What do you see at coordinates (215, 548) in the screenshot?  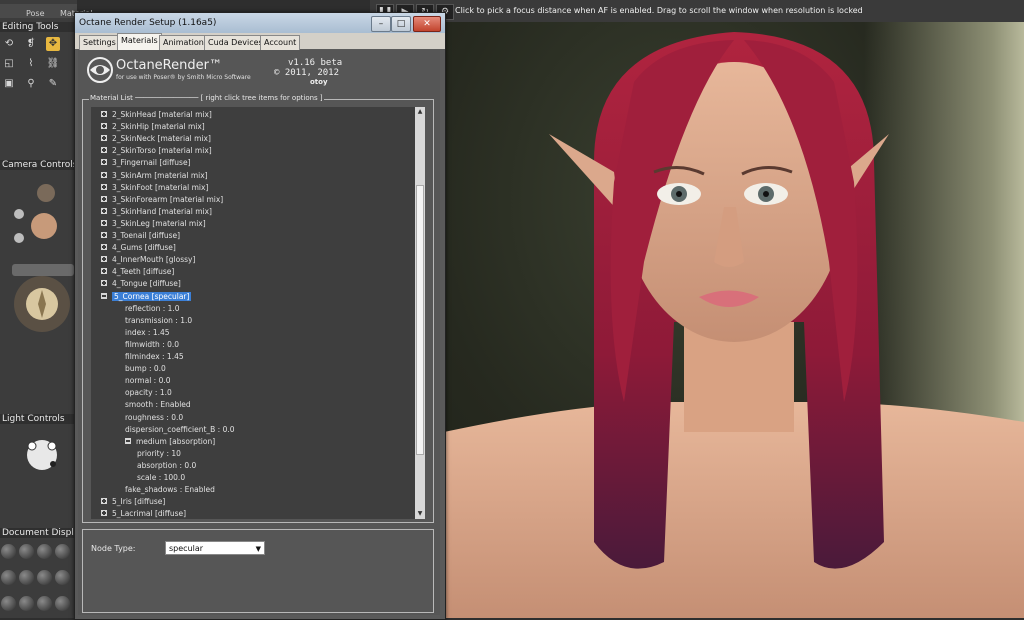 I see `node-type-select: specular ▼` at bounding box center [215, 548].